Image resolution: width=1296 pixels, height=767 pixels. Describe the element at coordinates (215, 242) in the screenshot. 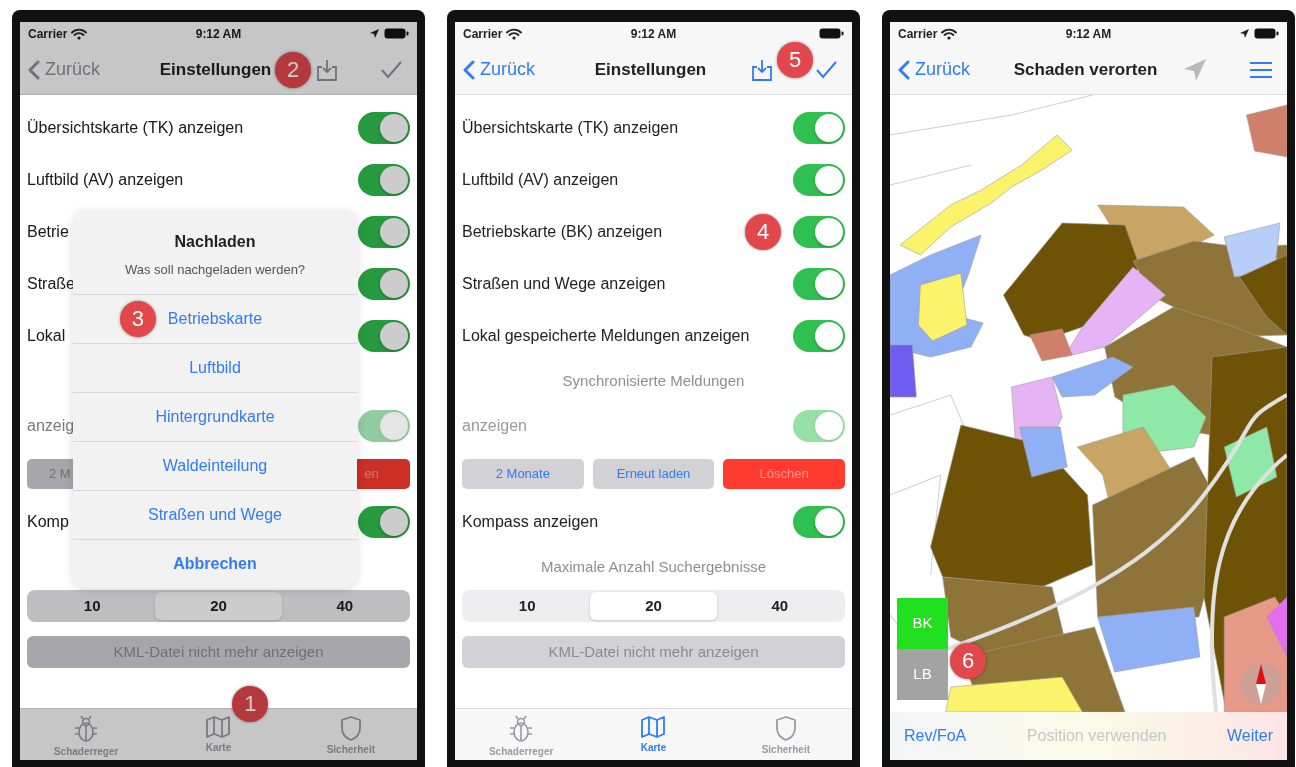

I see `sheet-title: Nachladen` at that location.